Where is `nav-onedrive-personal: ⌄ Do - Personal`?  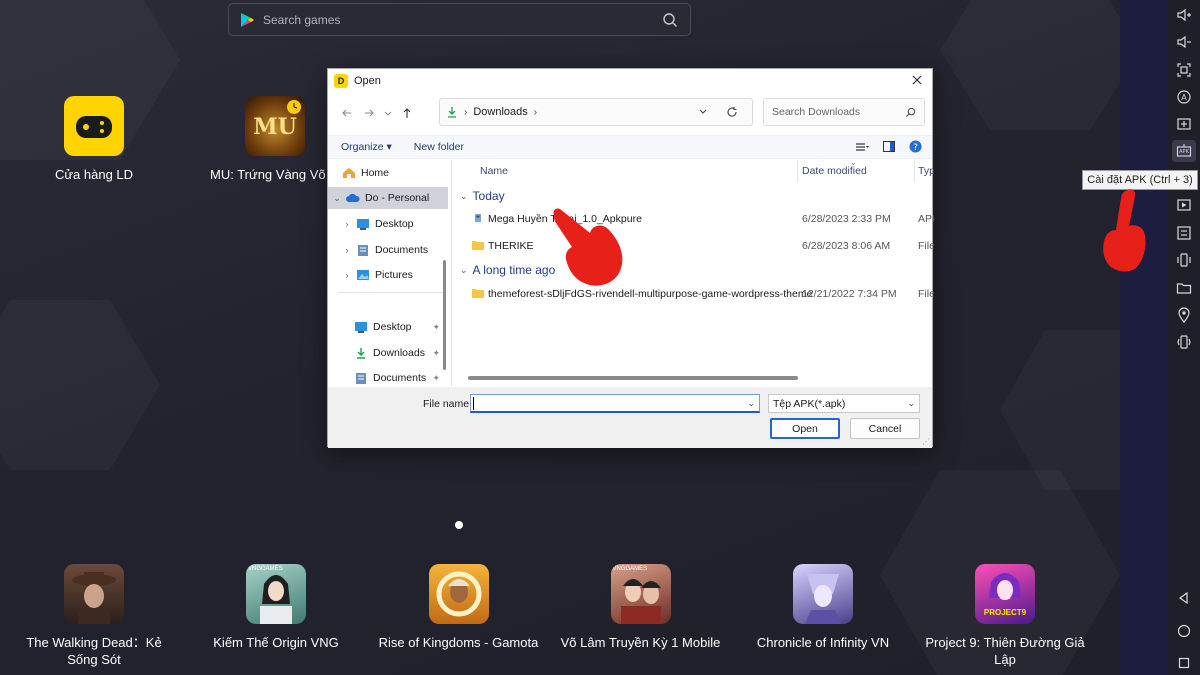 nav-onedrive-personal: ⌄ Do - Personal is located at coordinates (388, 198).